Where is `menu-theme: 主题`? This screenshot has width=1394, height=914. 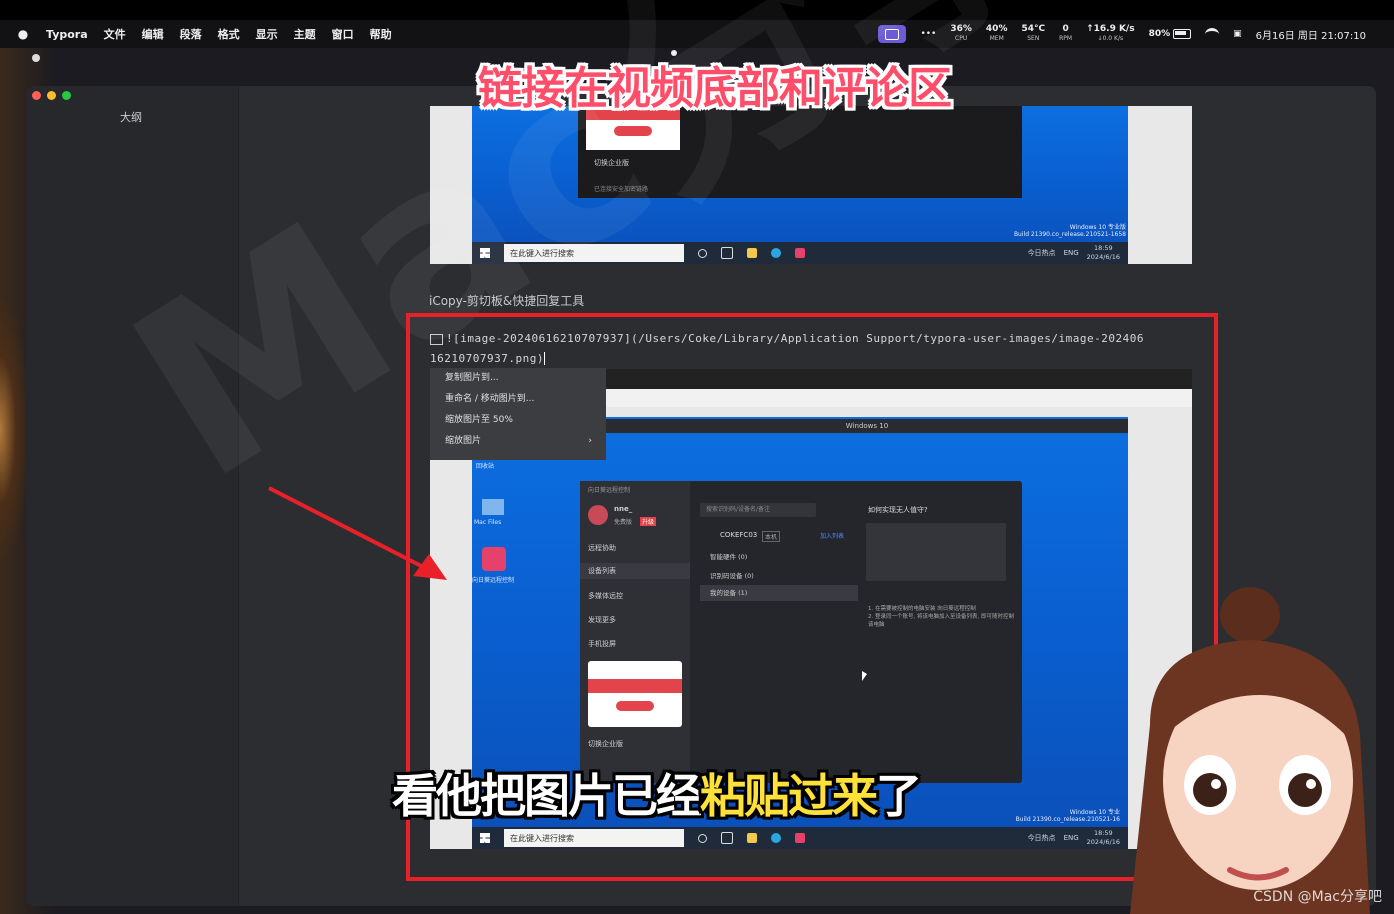 menu-theme: 主题 is located at coordinates (305, 34).